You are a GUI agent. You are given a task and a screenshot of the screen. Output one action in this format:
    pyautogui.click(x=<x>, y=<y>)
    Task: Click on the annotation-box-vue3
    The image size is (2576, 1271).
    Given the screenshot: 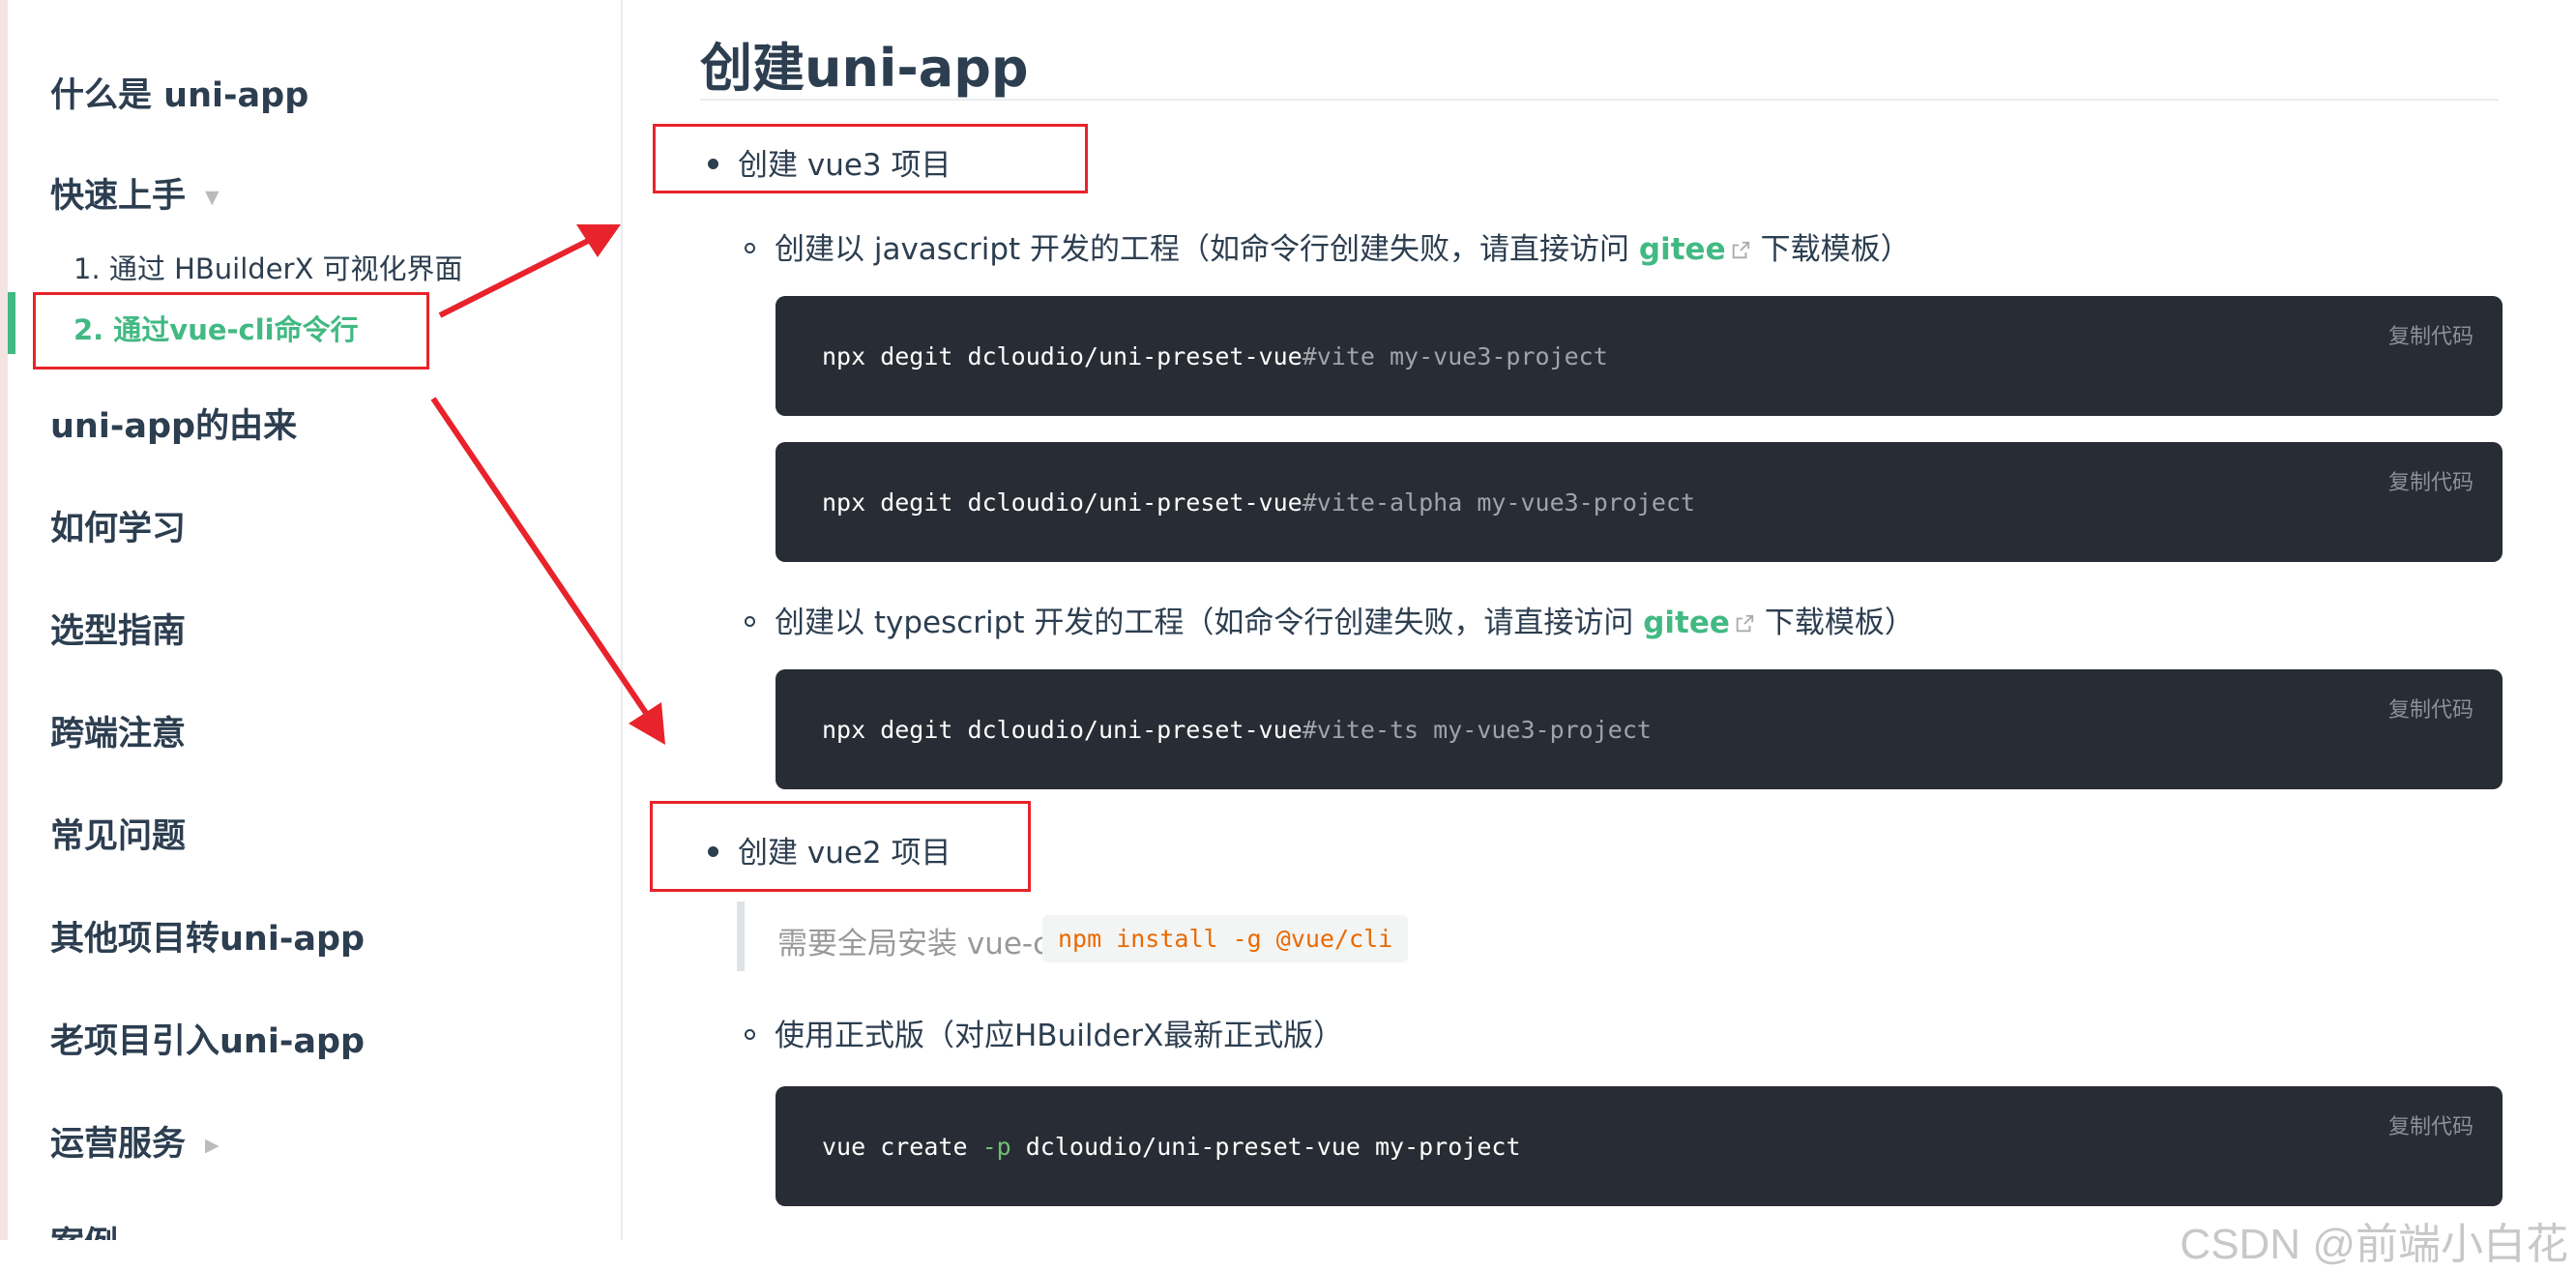 What is the action you would take?
    pyautogui.click(x=870, y=159)
    